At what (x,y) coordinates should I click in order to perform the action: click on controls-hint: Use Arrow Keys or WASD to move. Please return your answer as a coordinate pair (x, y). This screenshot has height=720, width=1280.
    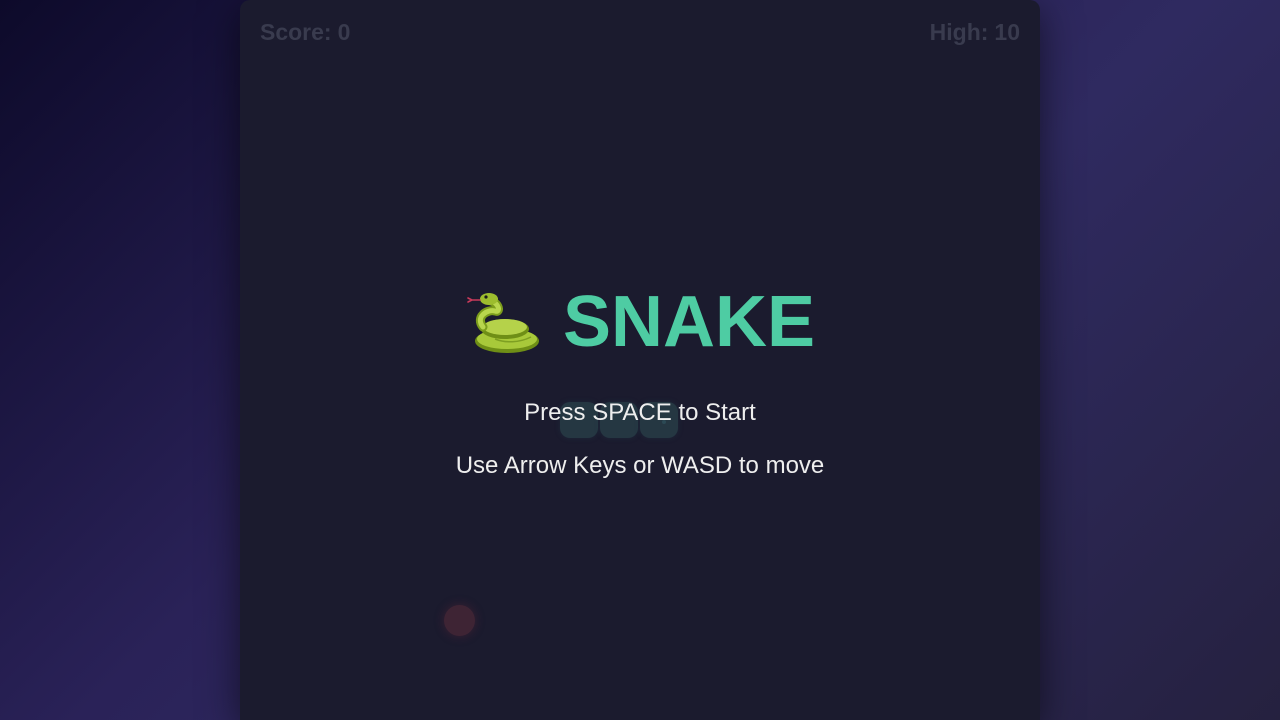
    Looking at the image, I should click on (640, 465).